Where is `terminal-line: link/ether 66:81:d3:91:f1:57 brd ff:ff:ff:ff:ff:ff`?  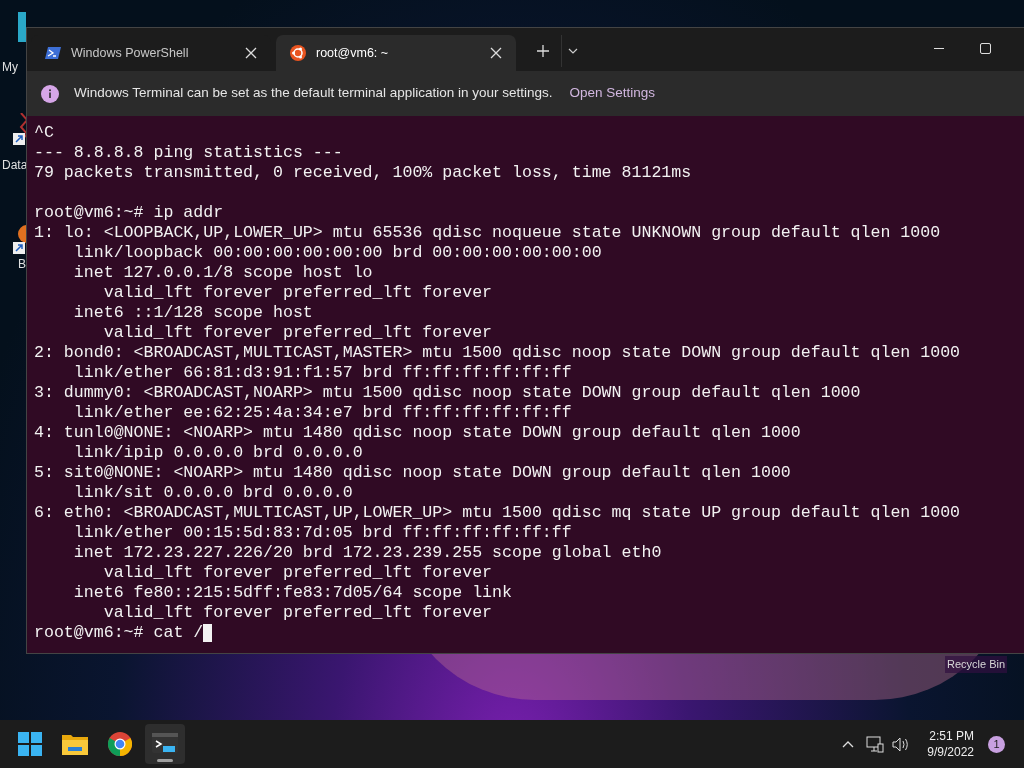
terminal-line: link/ether 66:81:d3:91:f1:57 brd ff:ff:ff:ff:ff:ff is located at coordinates (322, 373).